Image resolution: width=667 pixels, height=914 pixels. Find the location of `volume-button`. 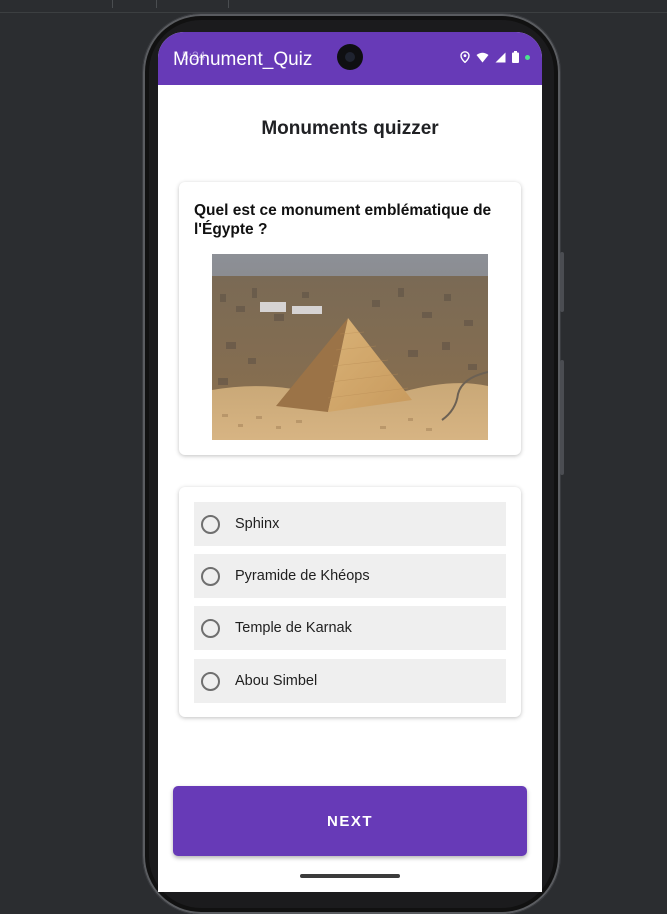

volume-button is located at coordinates (562, 282).